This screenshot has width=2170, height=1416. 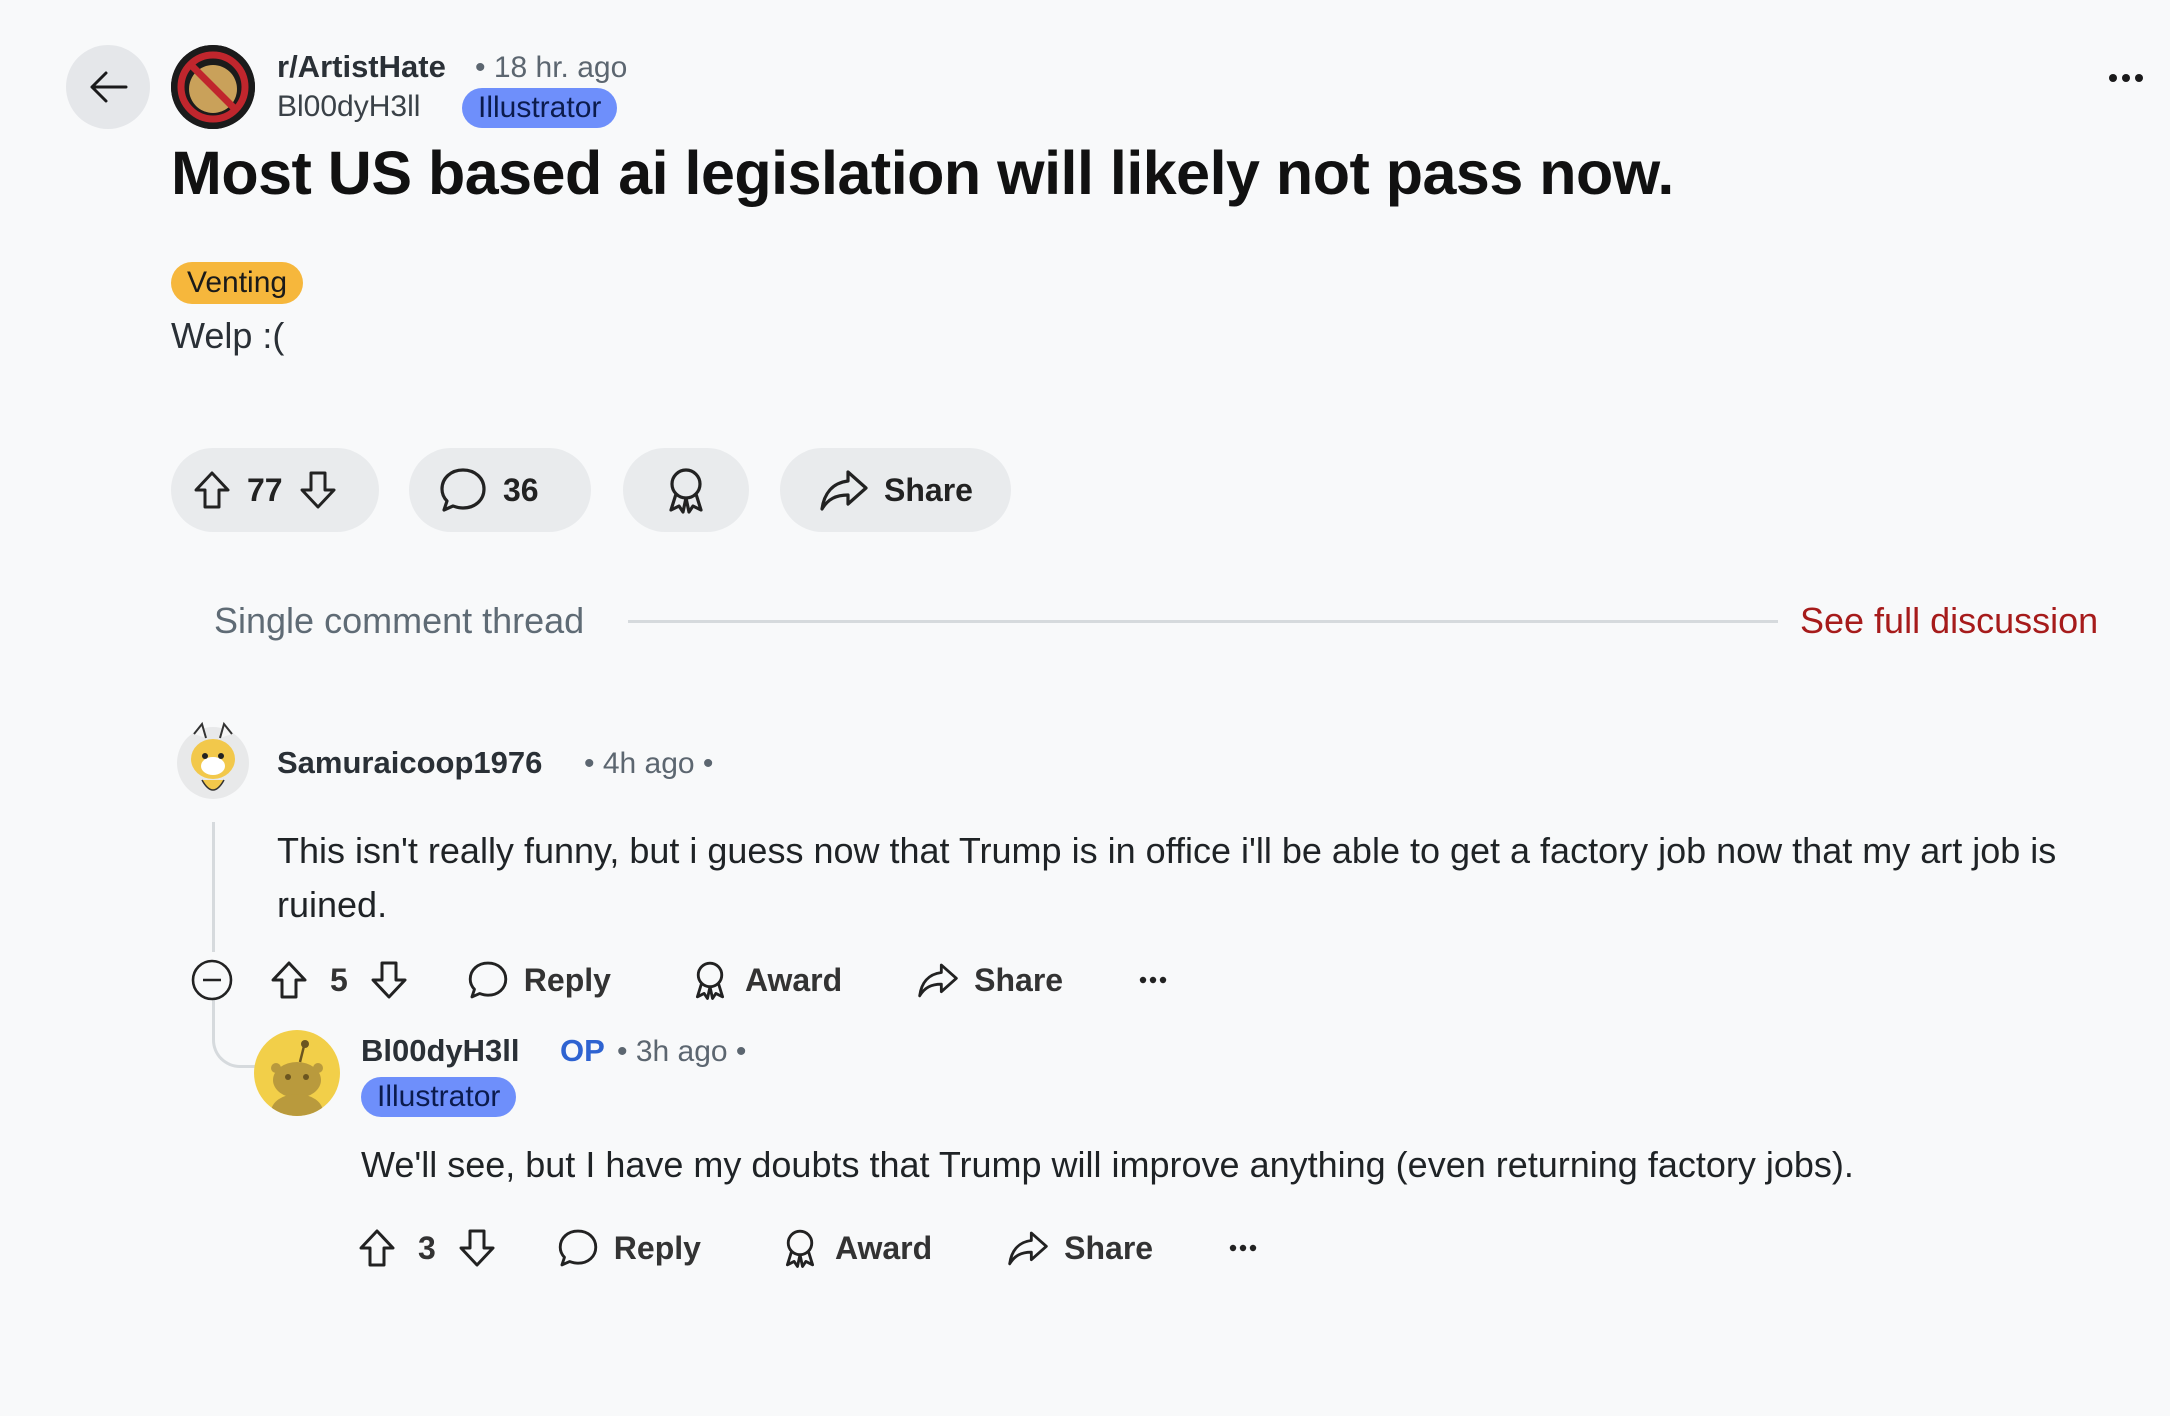 I want to click on subreddit-name: r/ArtistHate, so click(x=361, y=67).